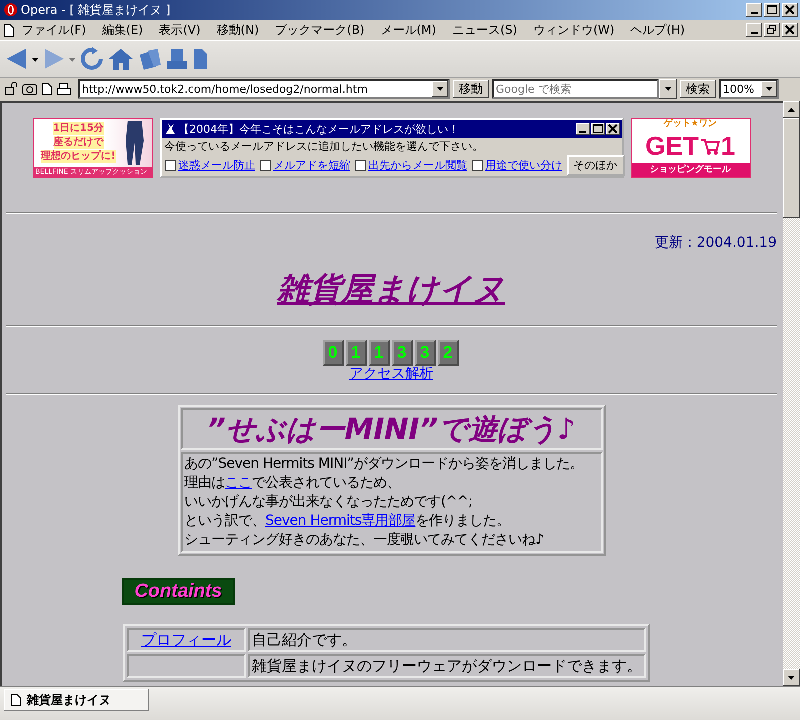 The width and height of the screenshot is (800, 720). I want to click on go-button: 移動, so click(471, 89).